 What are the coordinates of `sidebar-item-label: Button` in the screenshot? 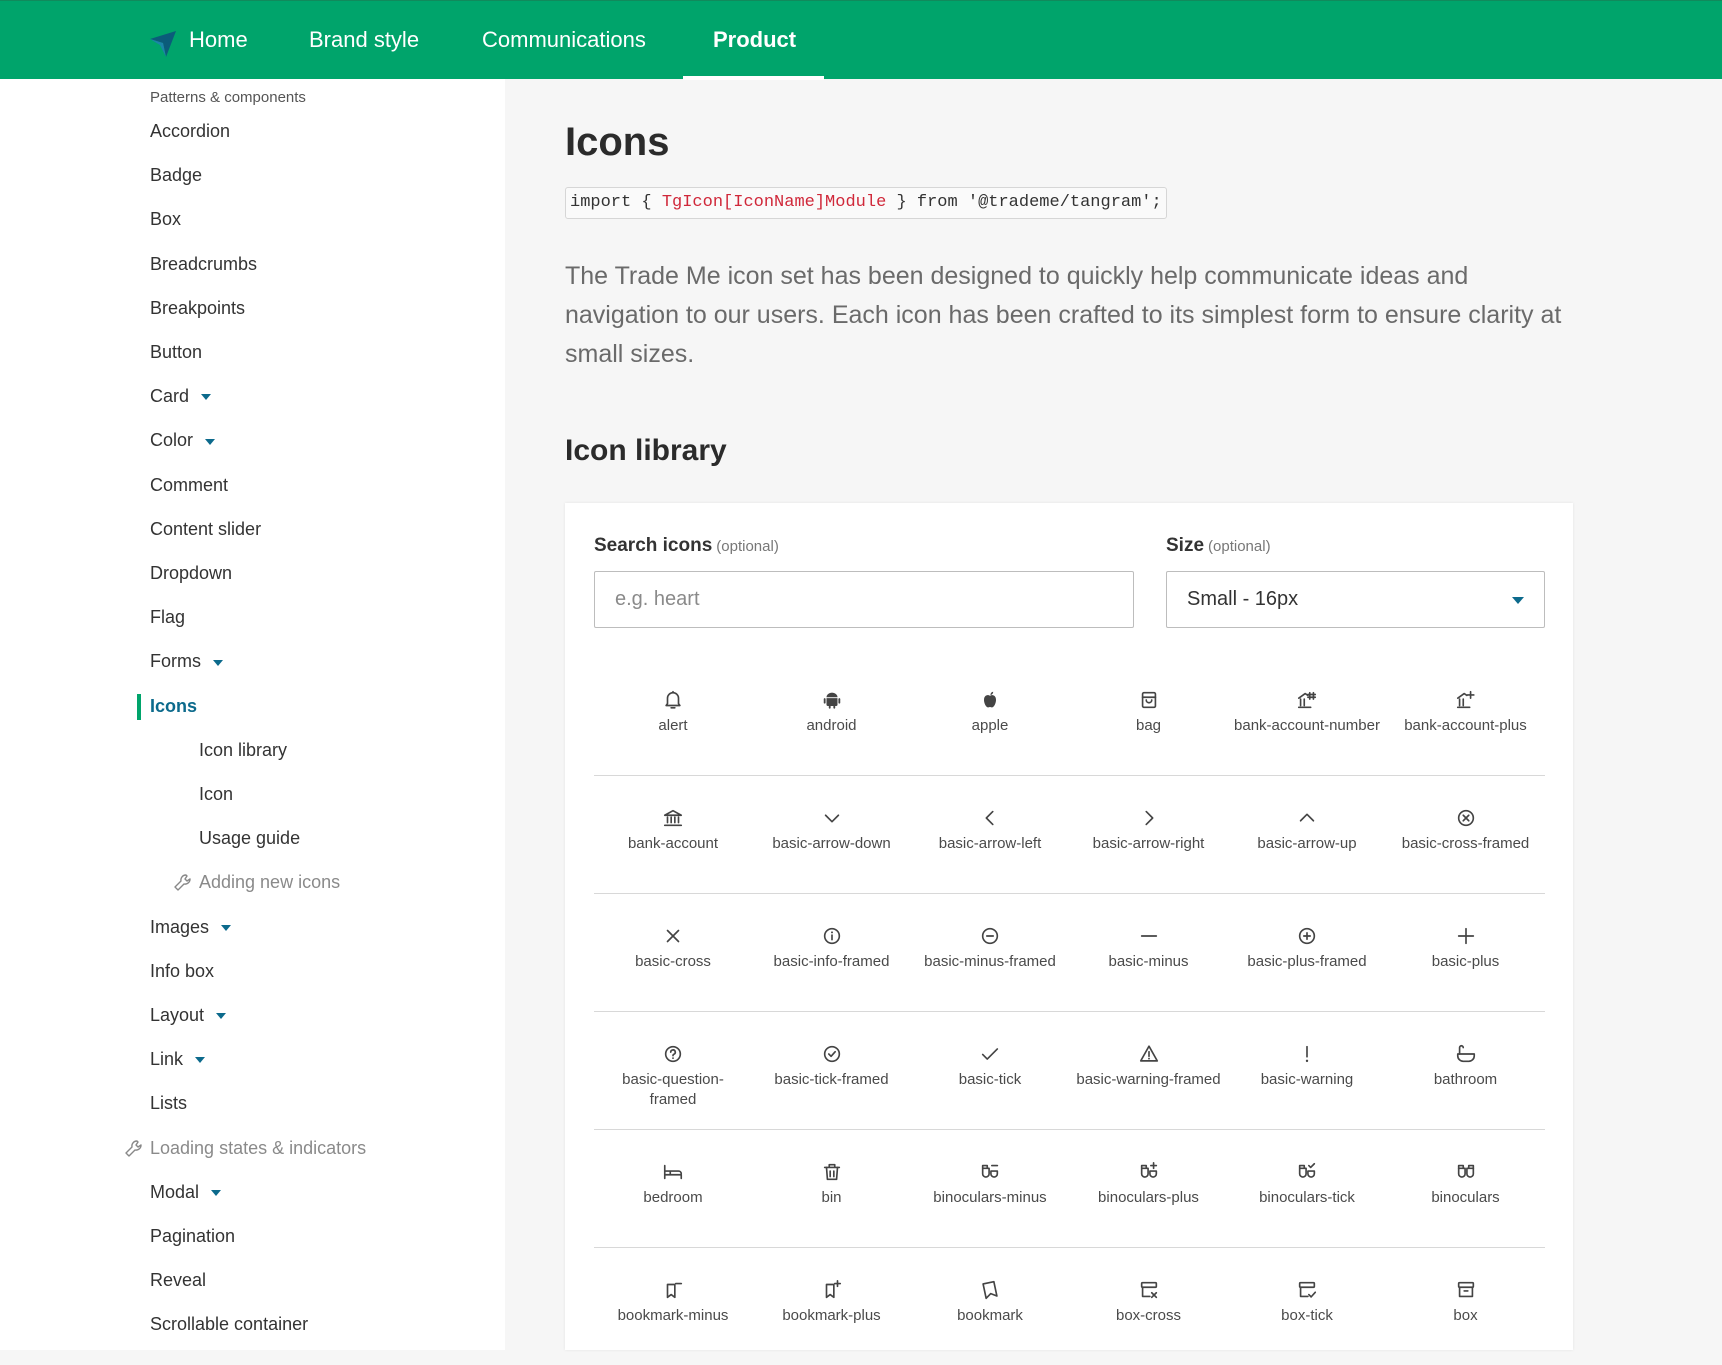 It's located at (176, 352).